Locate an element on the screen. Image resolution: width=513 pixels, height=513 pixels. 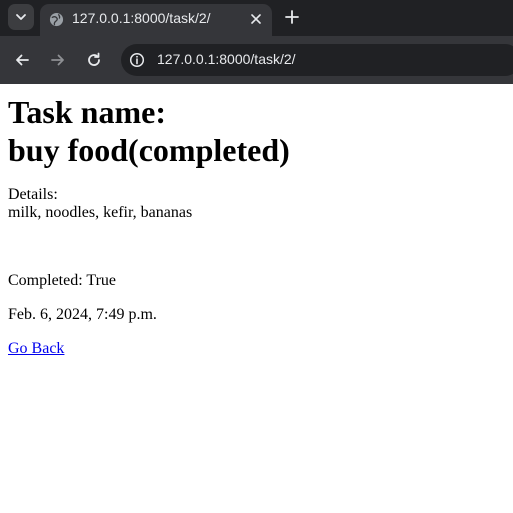
chevron-down-icon is located at coordinates (21, 17).